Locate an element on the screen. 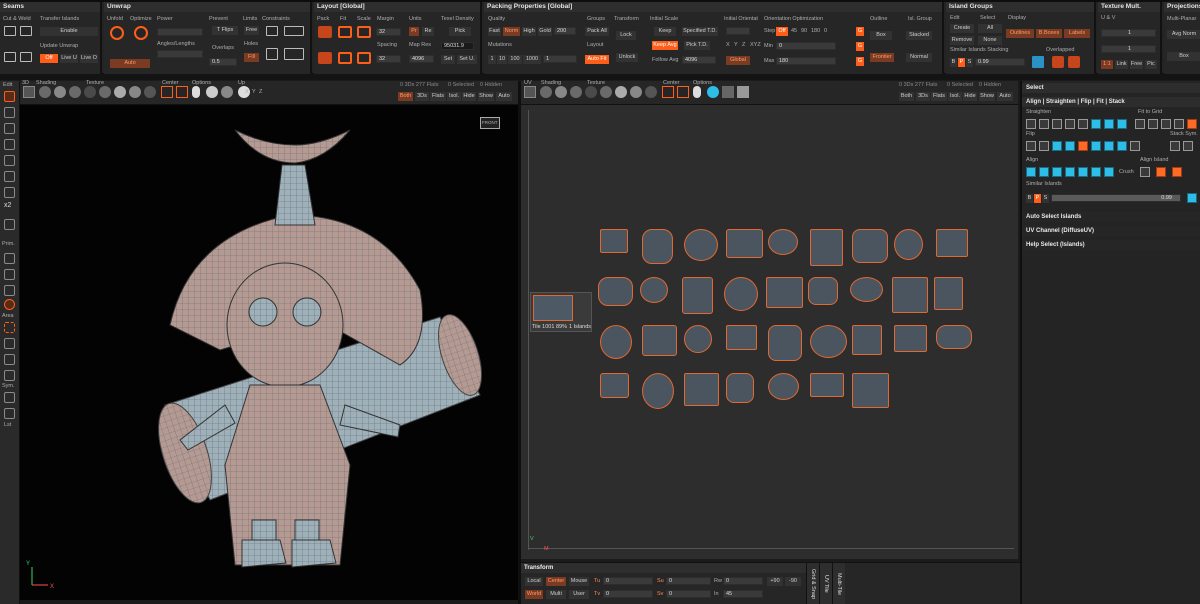 The image size is (1200, 604). high-button: High is located at coordinates (529, 31).